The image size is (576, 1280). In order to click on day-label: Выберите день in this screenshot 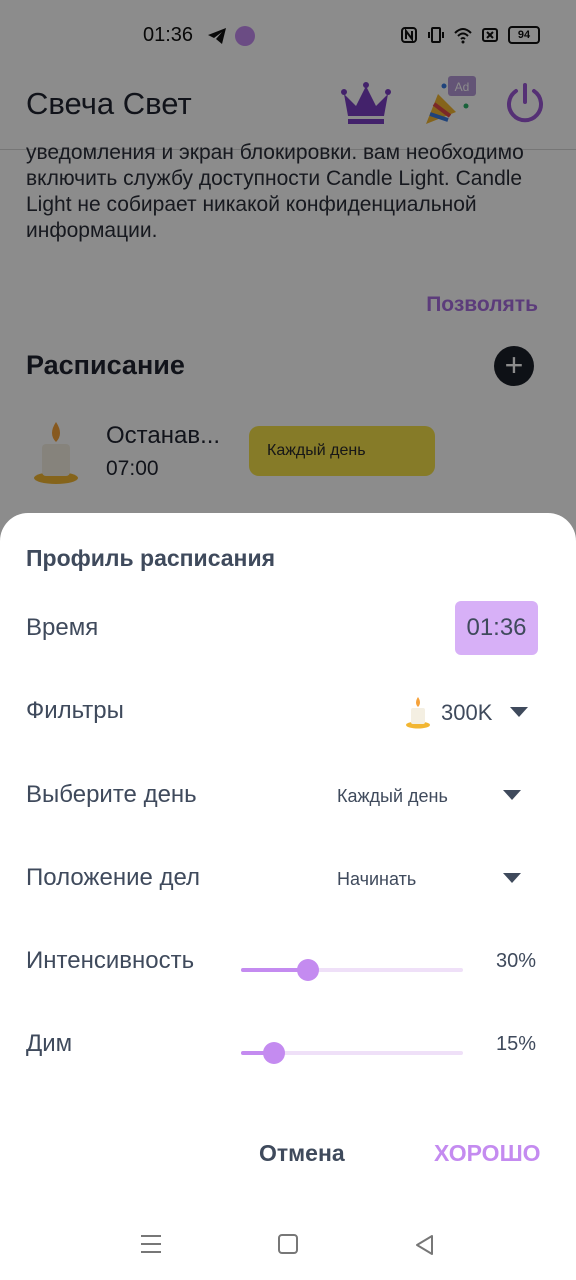, I will do `click(111, 794)`.